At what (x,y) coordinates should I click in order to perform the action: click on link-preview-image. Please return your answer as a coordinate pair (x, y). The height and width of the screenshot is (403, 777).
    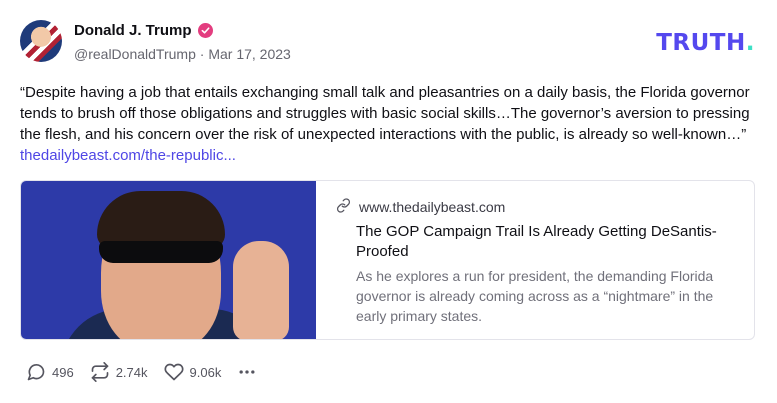
    Looking at the image, I should click on (168, 260).